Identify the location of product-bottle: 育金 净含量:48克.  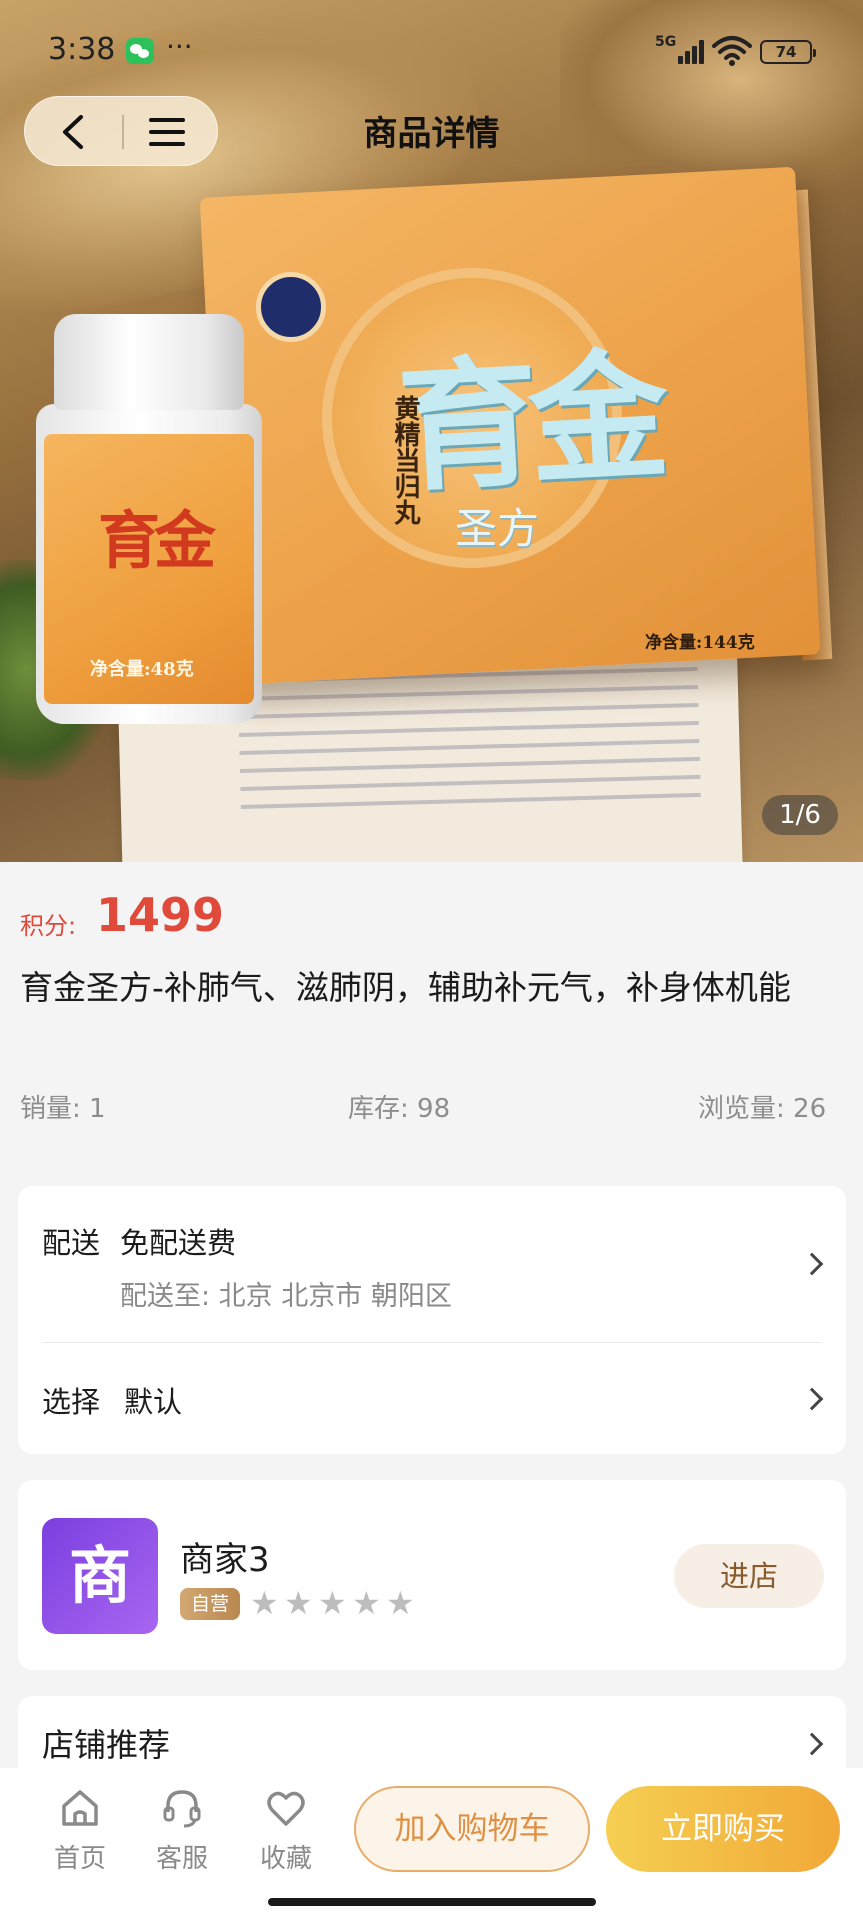
(149, 519).